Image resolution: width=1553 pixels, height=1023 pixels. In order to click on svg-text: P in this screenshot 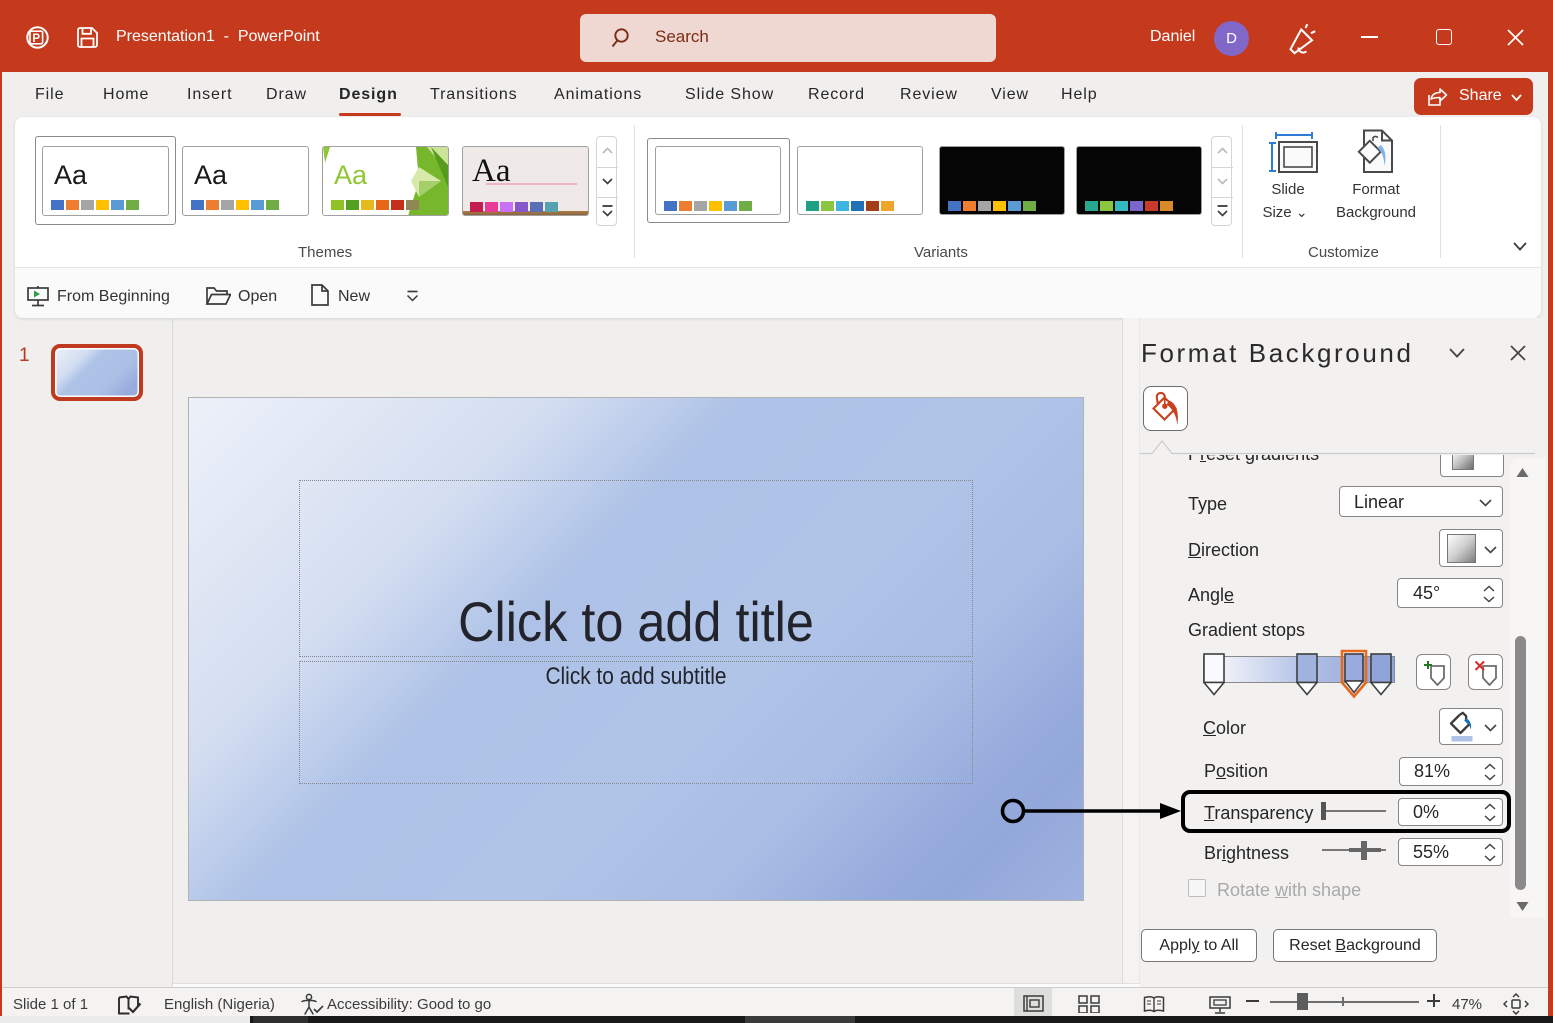, I will do `click(36, 39)`.